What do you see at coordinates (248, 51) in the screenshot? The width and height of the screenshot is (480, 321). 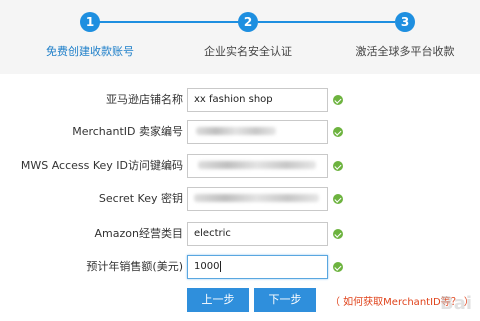 I see `step-2-label: 企业实名安全认证` at bounding box center [248, 51].